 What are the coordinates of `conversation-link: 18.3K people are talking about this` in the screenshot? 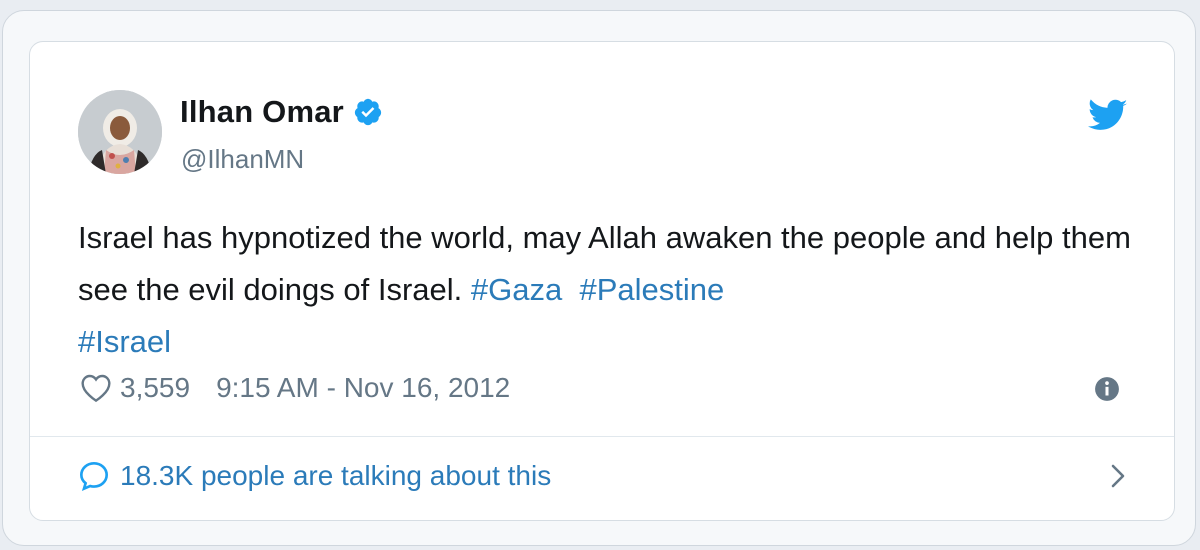 It's located at (603, 476).